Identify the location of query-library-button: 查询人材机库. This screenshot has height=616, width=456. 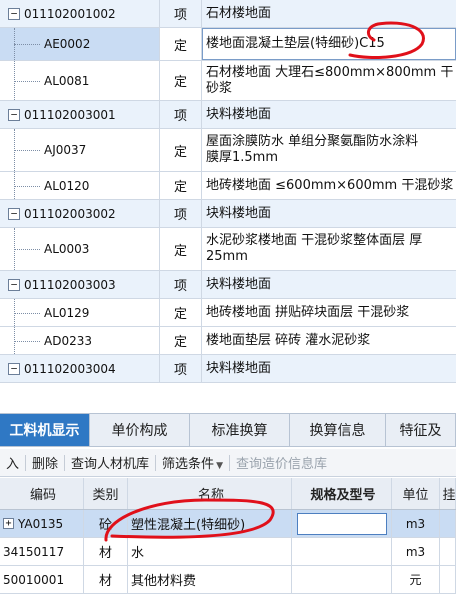
(110, 462).